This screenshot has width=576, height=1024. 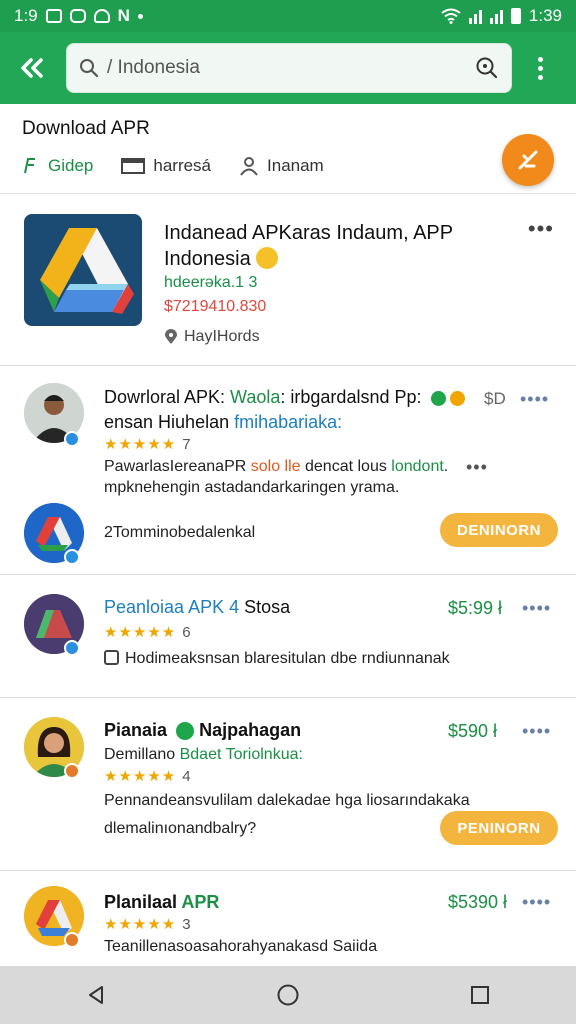 What do you see at coordinates (186, 924) in the screenshot?
I see `rating-count: 3` at bounding box center [186, 924].